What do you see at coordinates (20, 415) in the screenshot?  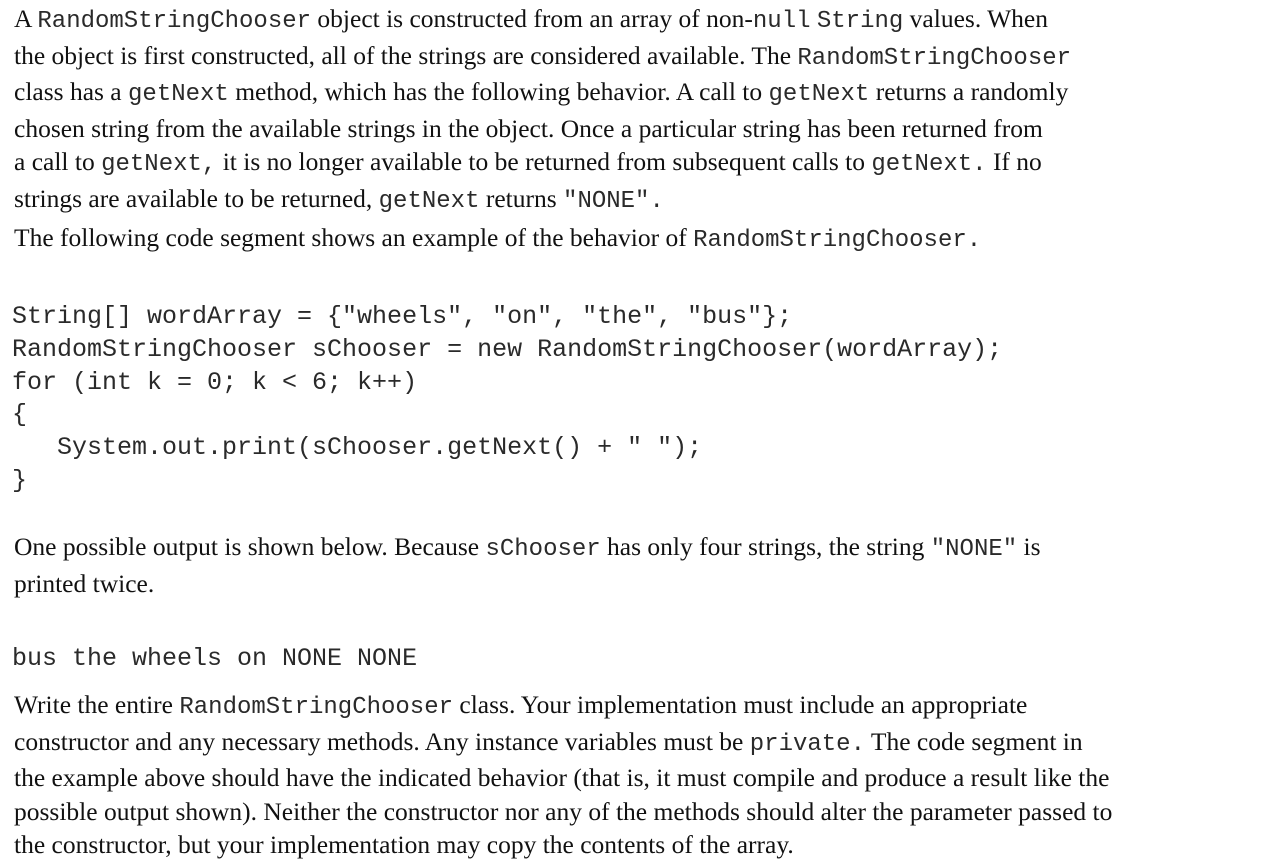 I see `code-line: {` at bounding box center [20, 415].